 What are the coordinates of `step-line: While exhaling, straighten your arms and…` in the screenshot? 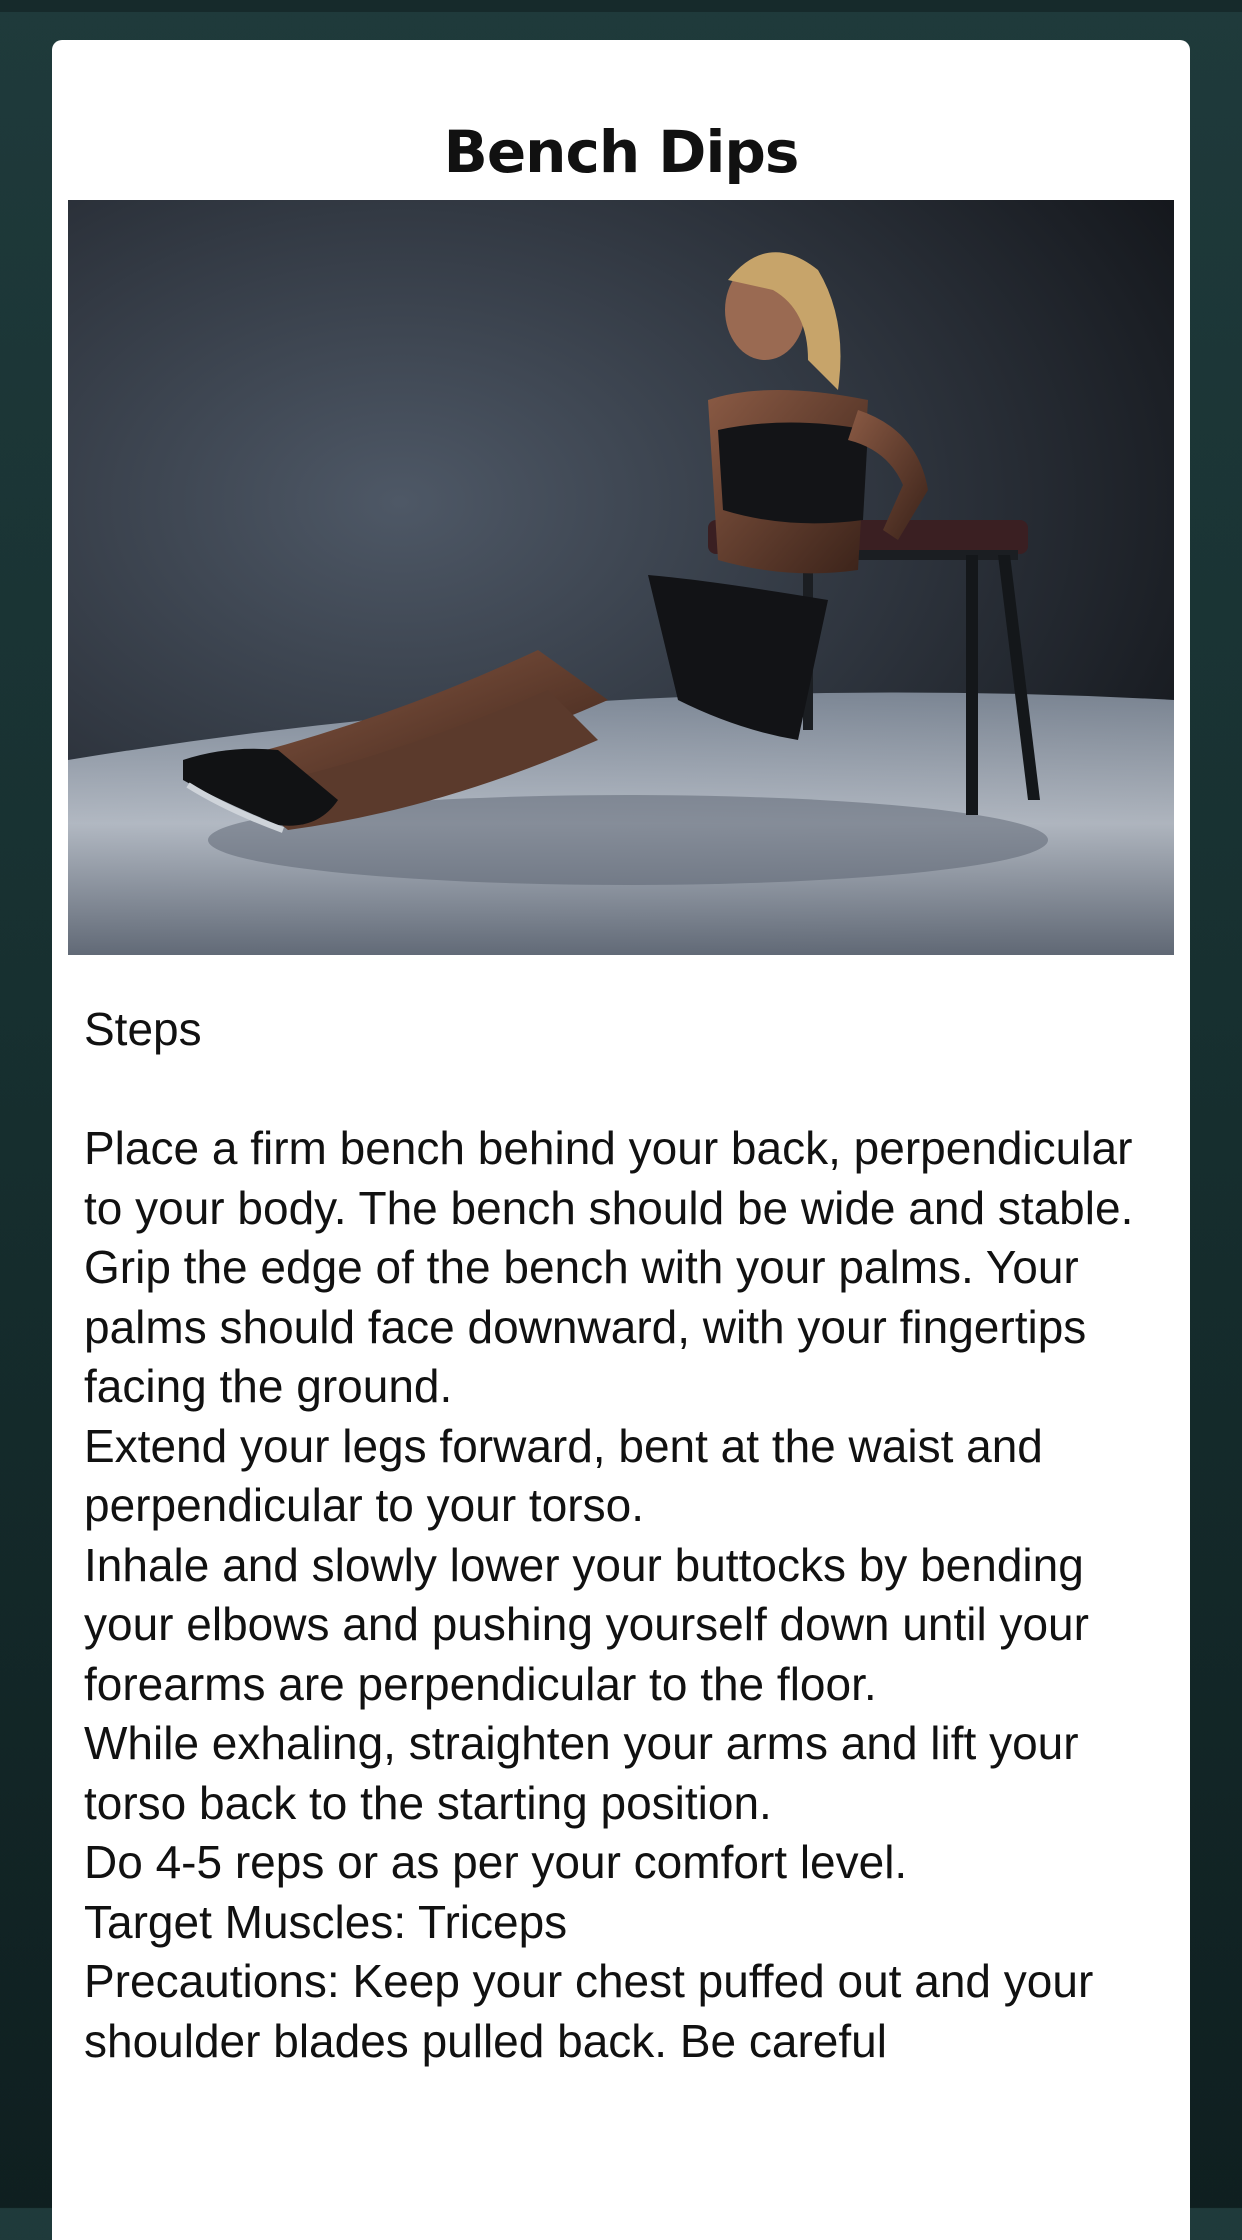 It's located at (581, 1773).